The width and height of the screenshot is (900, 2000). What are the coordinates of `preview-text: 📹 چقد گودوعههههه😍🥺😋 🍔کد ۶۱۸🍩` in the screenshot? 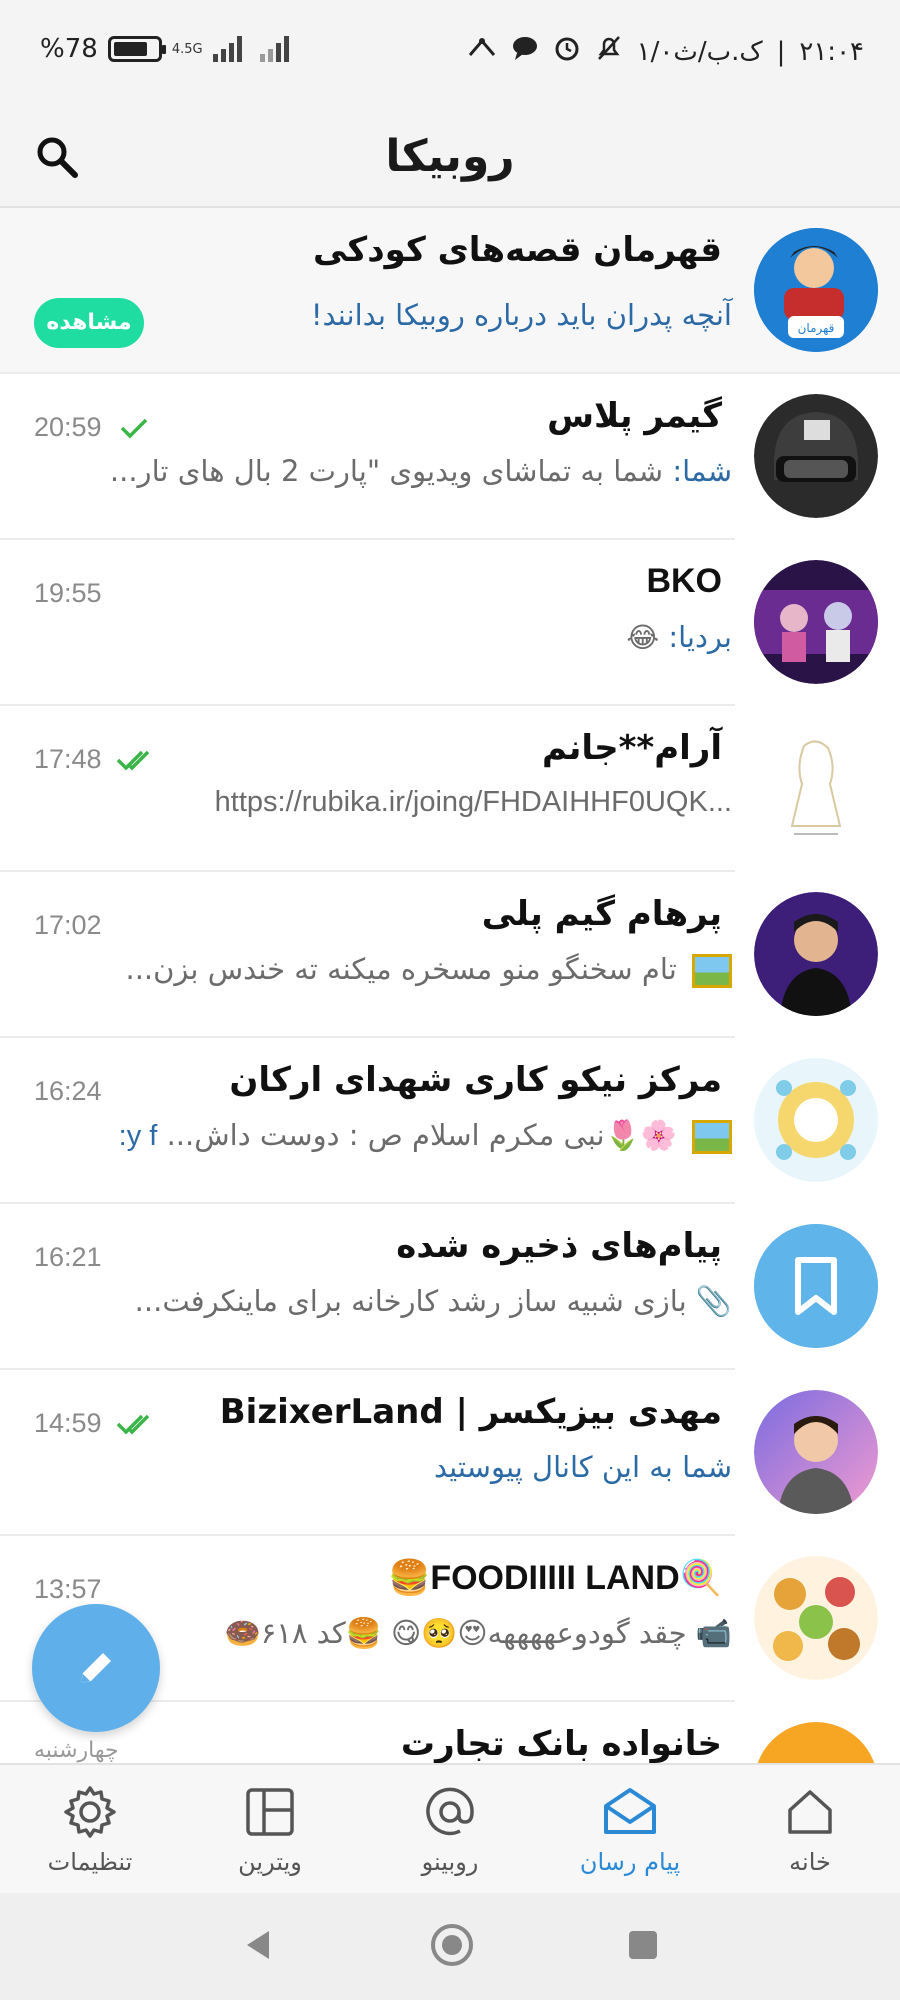 It's located at (478, 1633).